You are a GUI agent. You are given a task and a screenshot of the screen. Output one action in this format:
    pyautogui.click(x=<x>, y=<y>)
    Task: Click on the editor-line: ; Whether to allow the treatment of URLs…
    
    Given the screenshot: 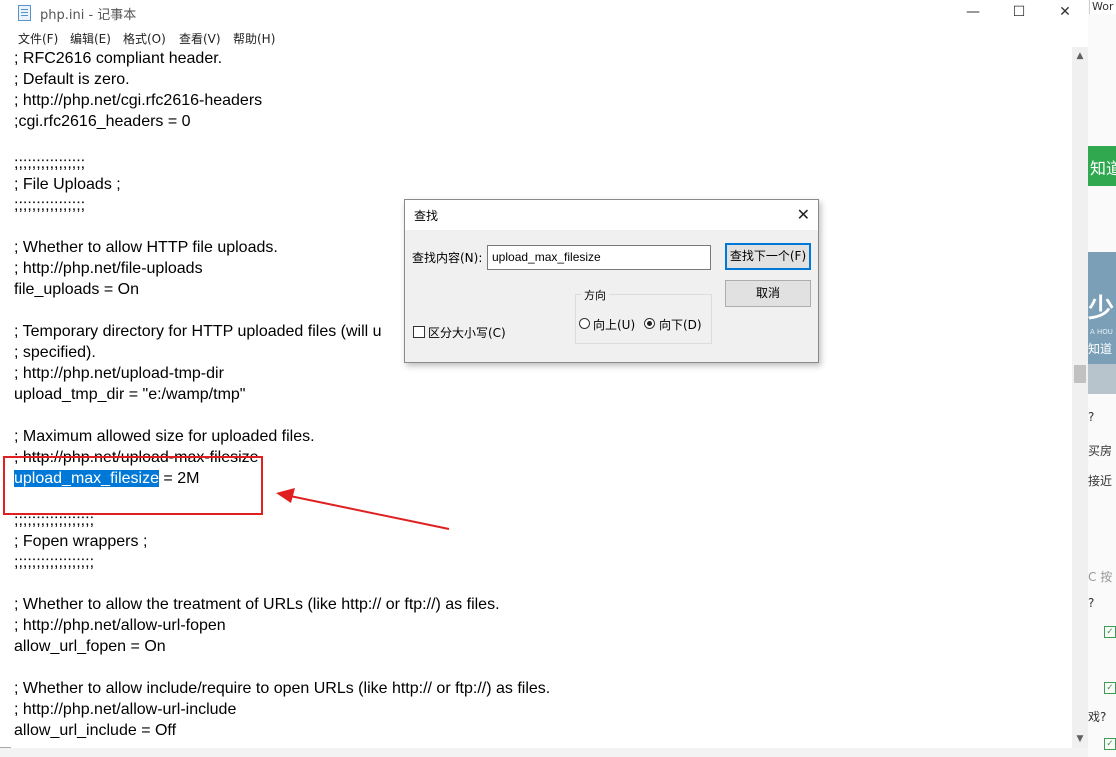 What is the action you would take?
    pyautogui.click(x=257, y=604)
    